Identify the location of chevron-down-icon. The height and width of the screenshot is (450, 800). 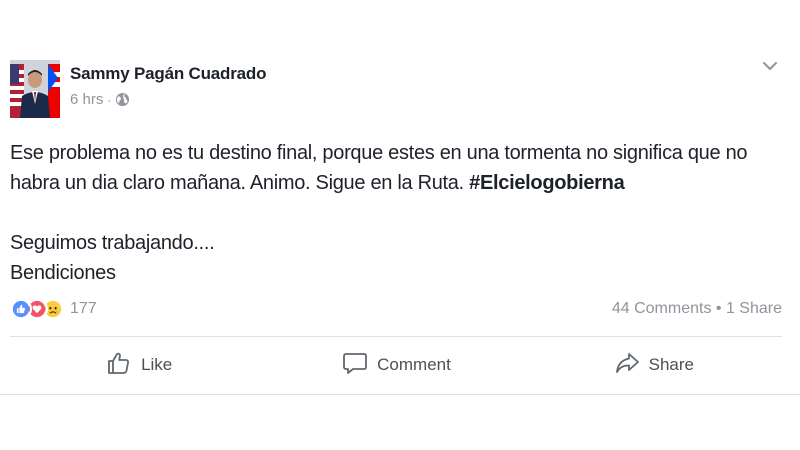
(770, 66).